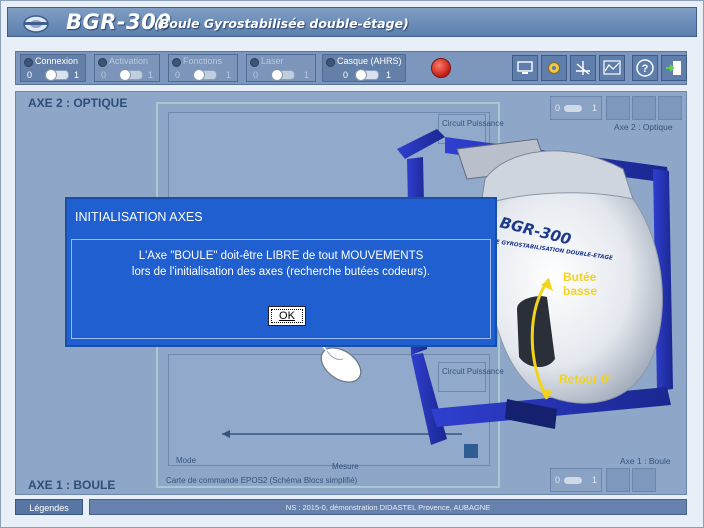 This screenshot has height=528, width=704. I want to click on fonctions-toggle: Fonctions 0 1, so click(203, 68).